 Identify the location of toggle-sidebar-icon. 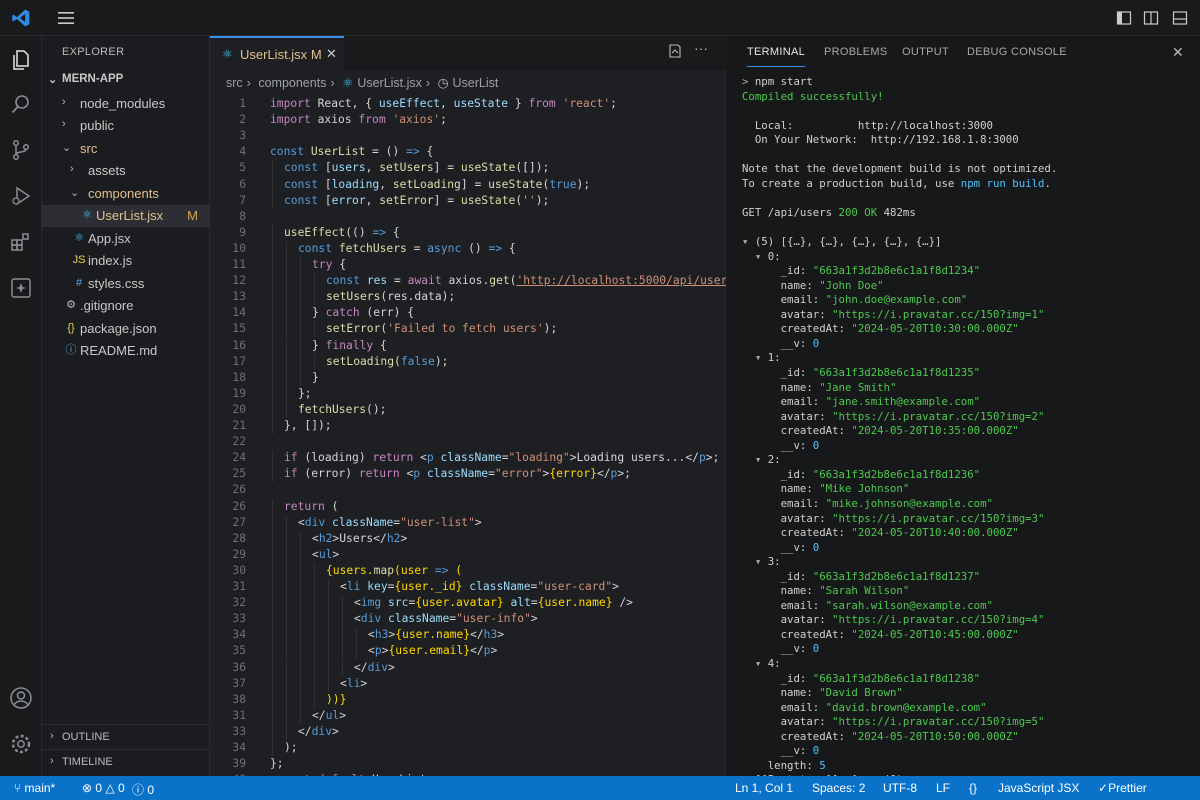
(1124, 18).